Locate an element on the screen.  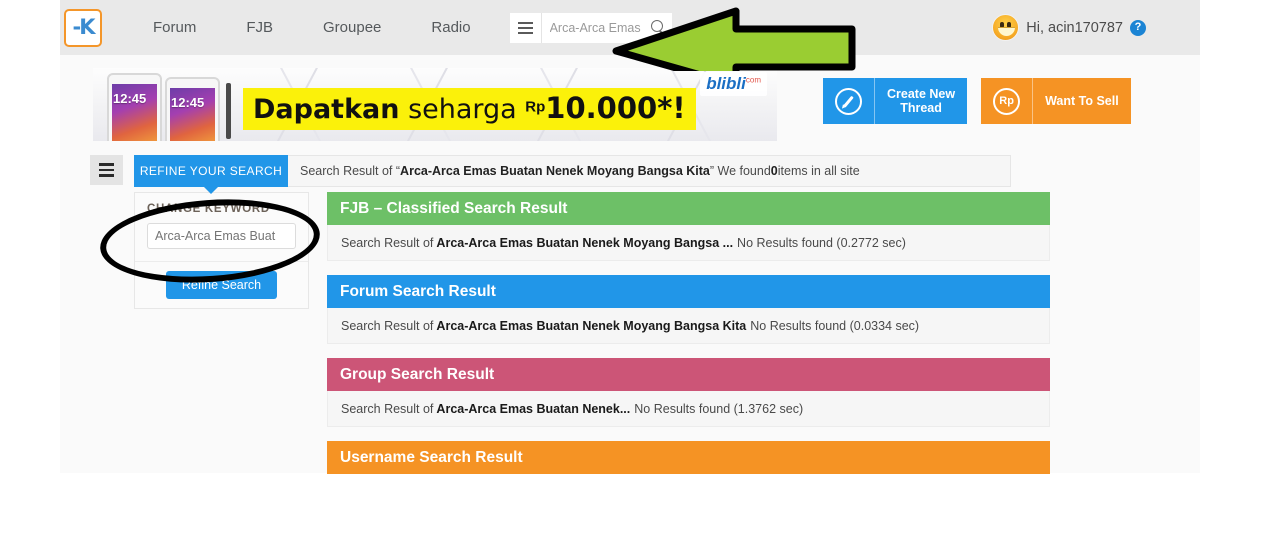
create-new-thread-button: Create New Thread is located at coordinates (895, 101).